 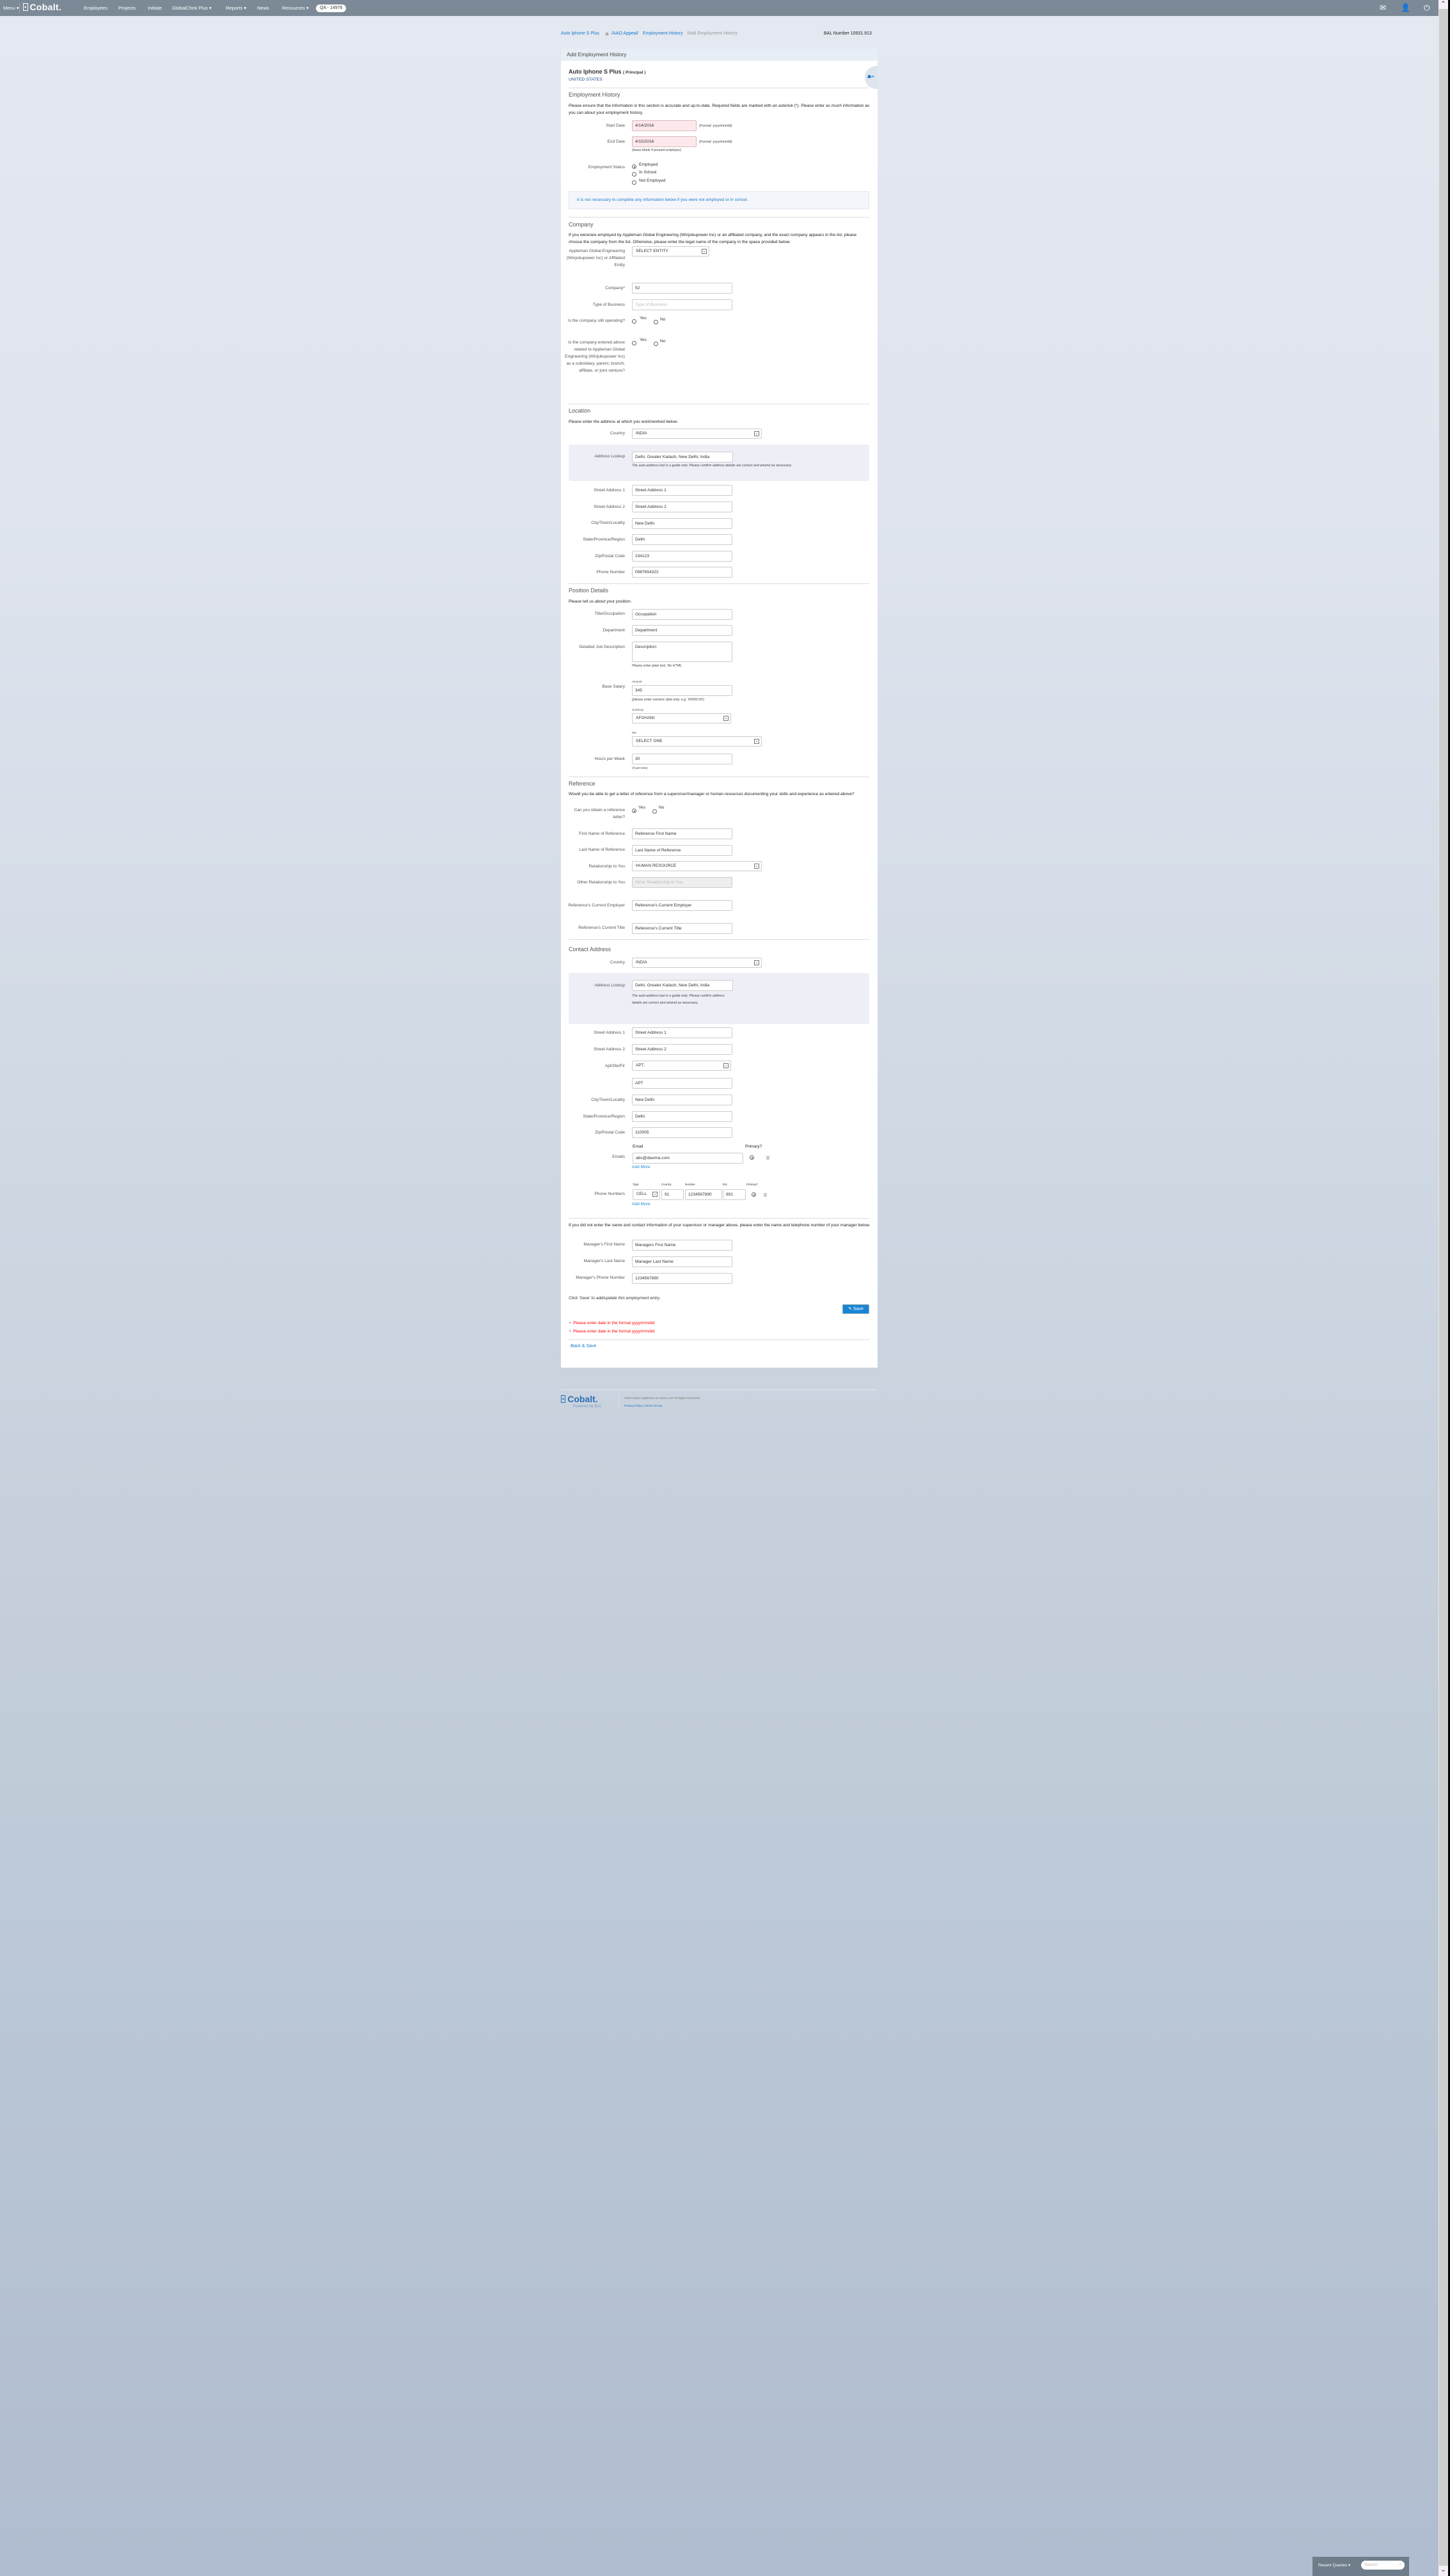 What do you see at coordinates (602, 850) in the screenshot?
I see `ref-last-label: Last Name of Reference` at bounding box center [602, 850].